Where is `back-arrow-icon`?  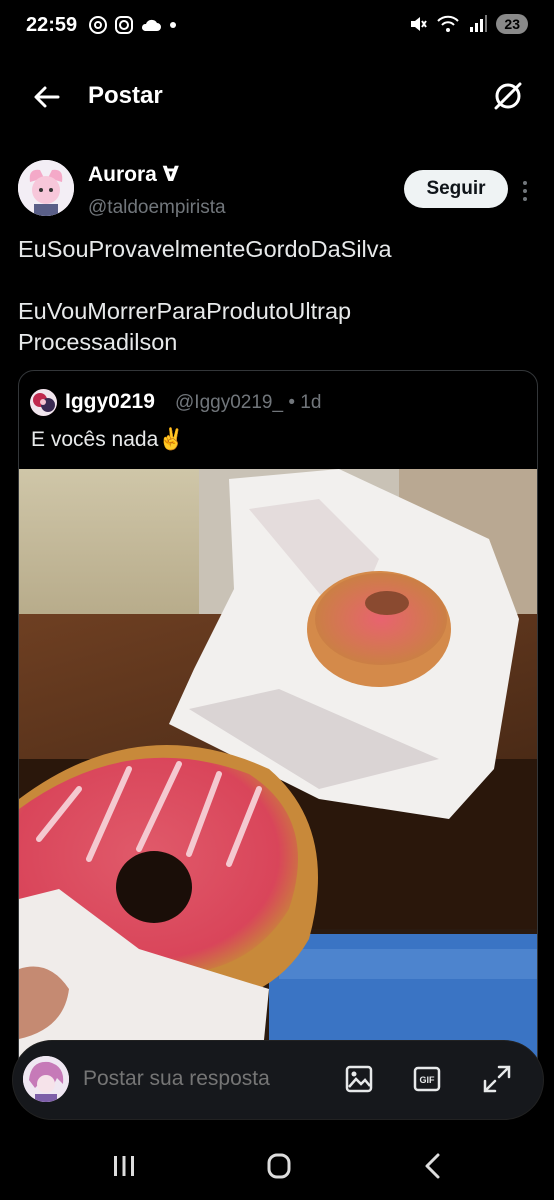 back-arrow-icon is located at coordinates (47, 97).